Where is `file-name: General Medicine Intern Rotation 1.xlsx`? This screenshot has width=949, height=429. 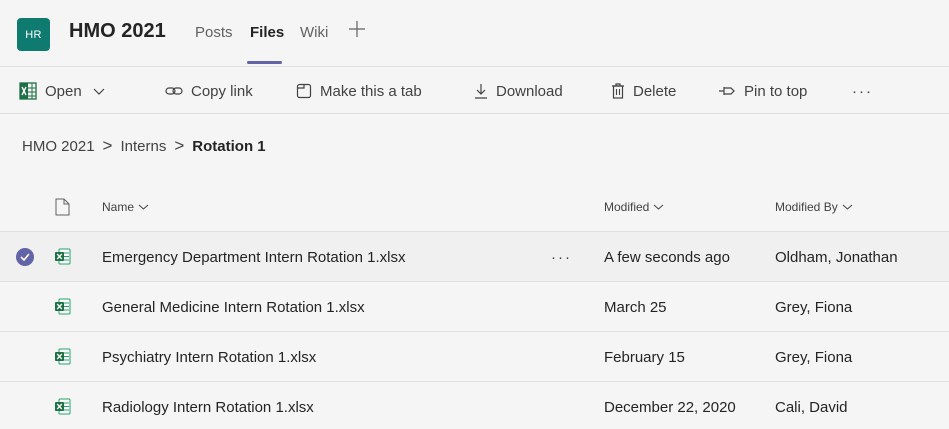
file-name: General Medicine Intern Rotation 1.xlsx is located at coordinates (233, 307).